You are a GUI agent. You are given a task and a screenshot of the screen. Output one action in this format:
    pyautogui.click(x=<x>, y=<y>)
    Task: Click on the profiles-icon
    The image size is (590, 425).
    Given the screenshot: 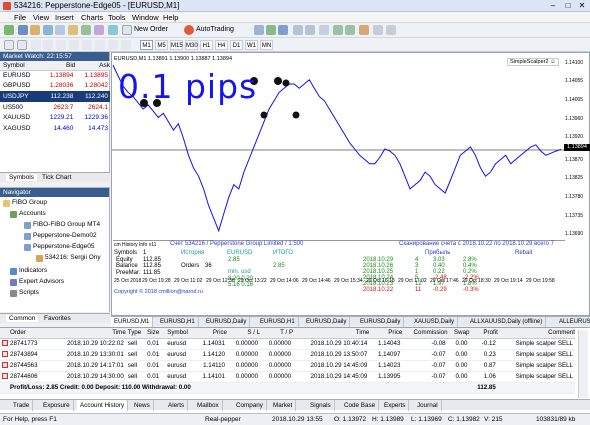 What is the action you would take?
    pyautogui.click(x=23, y=30)
    